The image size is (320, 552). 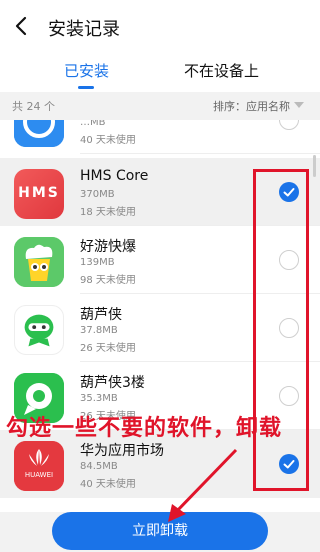 I want to click on tab-bar: 已安装 不在设备上, so click(x=160, y=74).